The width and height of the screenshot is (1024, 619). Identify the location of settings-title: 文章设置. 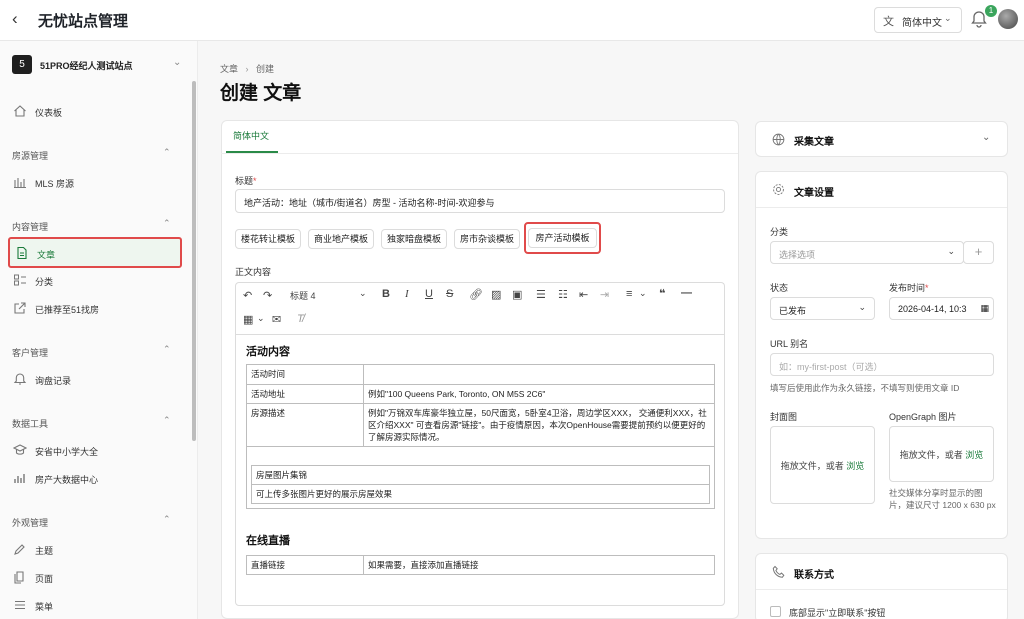
(814, 193).